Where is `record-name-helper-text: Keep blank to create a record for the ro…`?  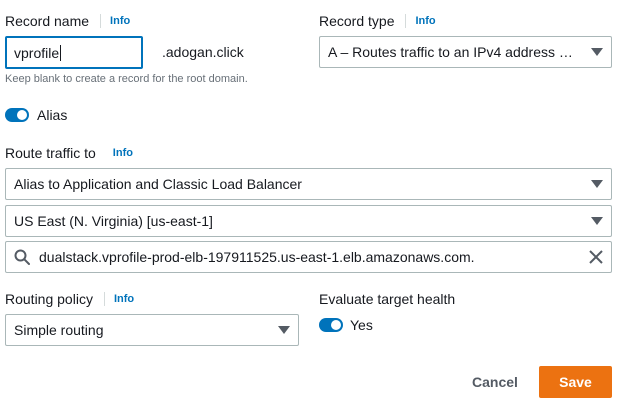 record-name-helper-text: Keep blank to create a record for the ro… is located at coordinates (126, 79).